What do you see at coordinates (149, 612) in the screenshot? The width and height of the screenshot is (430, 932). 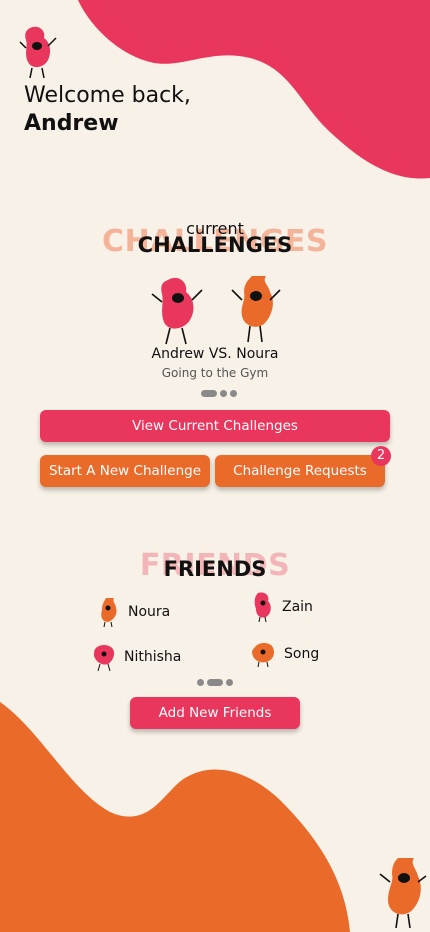 I see `friend-name: Noura` at bounding box center [149, 612].